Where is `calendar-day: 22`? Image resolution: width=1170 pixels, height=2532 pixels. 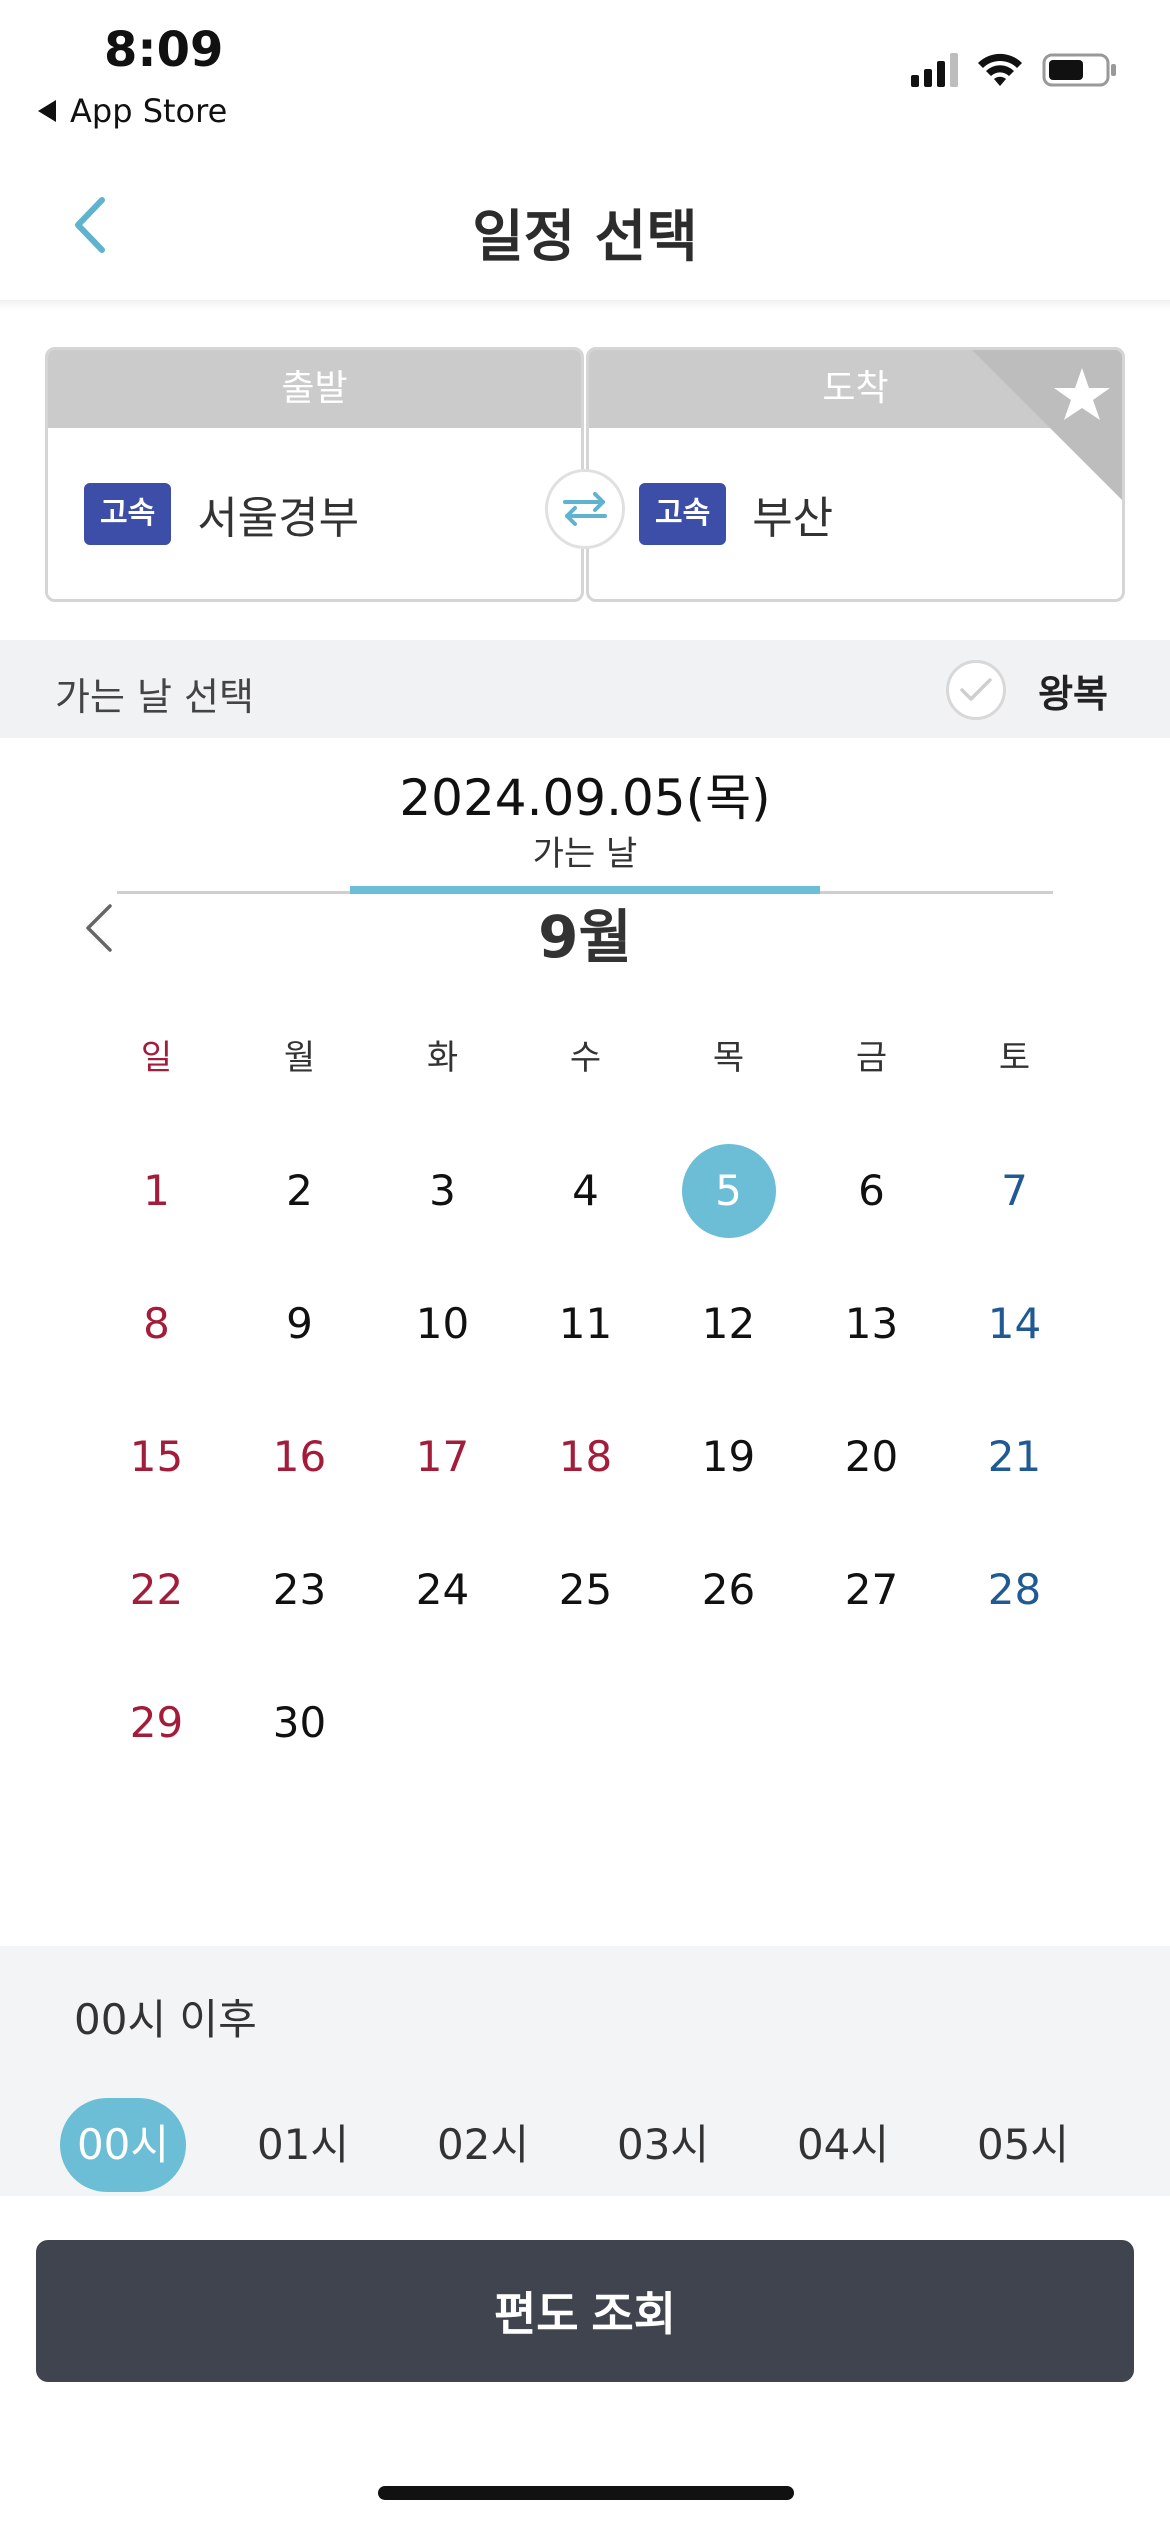
calendar-day: 22 is located at coordinates (156, 1625).